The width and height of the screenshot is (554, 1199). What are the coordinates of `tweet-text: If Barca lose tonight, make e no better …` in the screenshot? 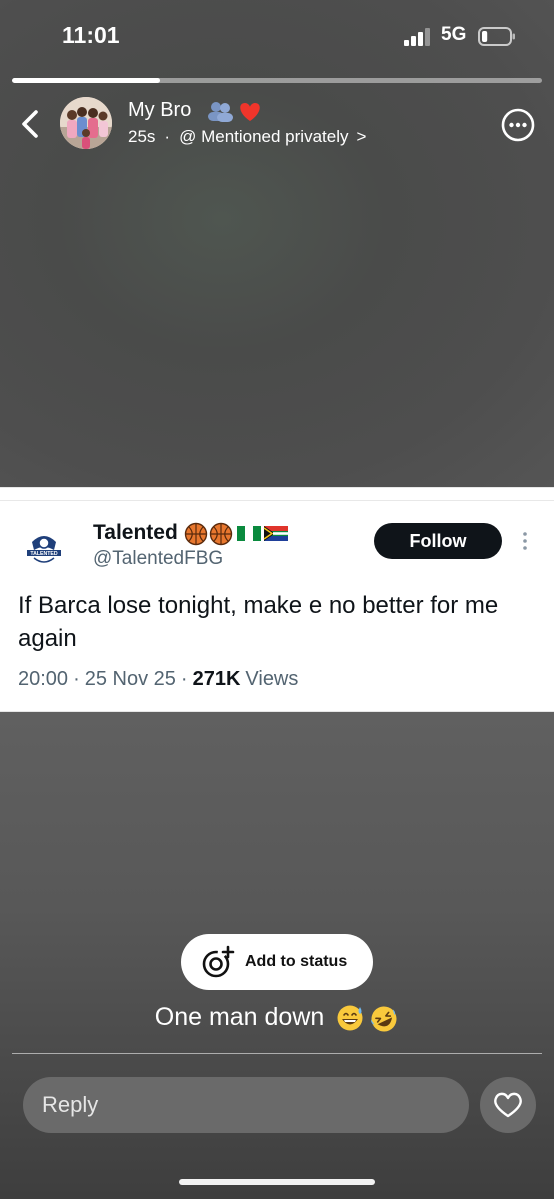 It's located at (258, 622).